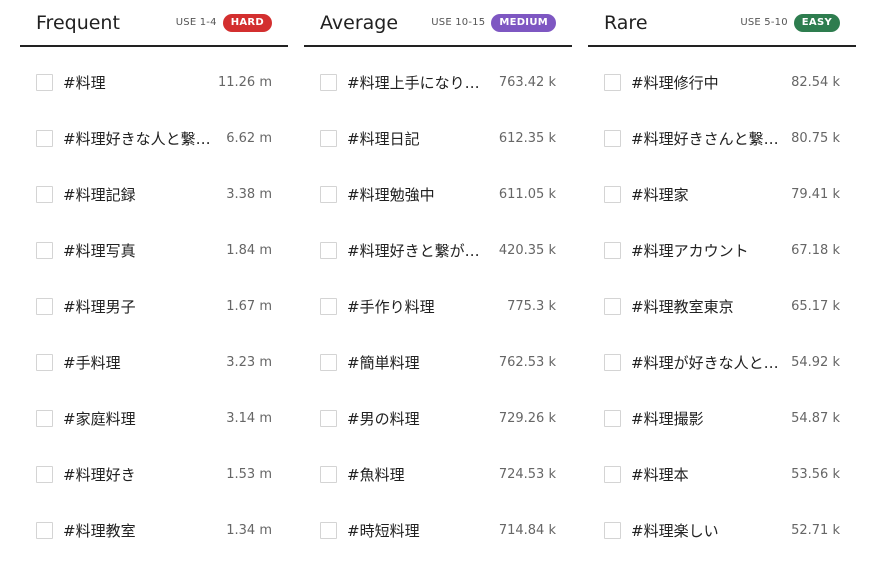 The width and height of the screenshot is (875, 570). I want to click on hashtag-label: #料理日記, so click(383, 138).